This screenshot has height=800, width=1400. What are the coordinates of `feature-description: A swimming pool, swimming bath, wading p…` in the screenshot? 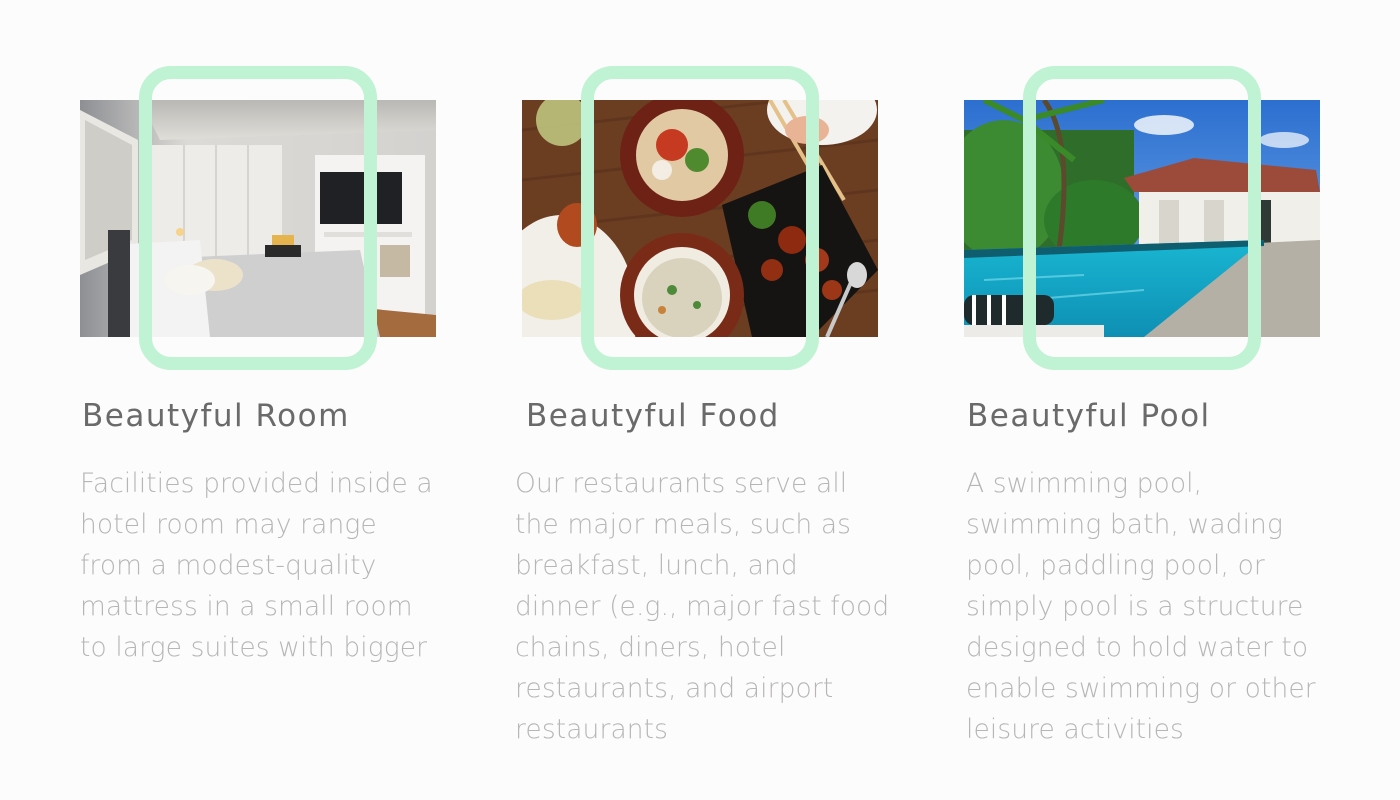 It's located at (1141, 606).